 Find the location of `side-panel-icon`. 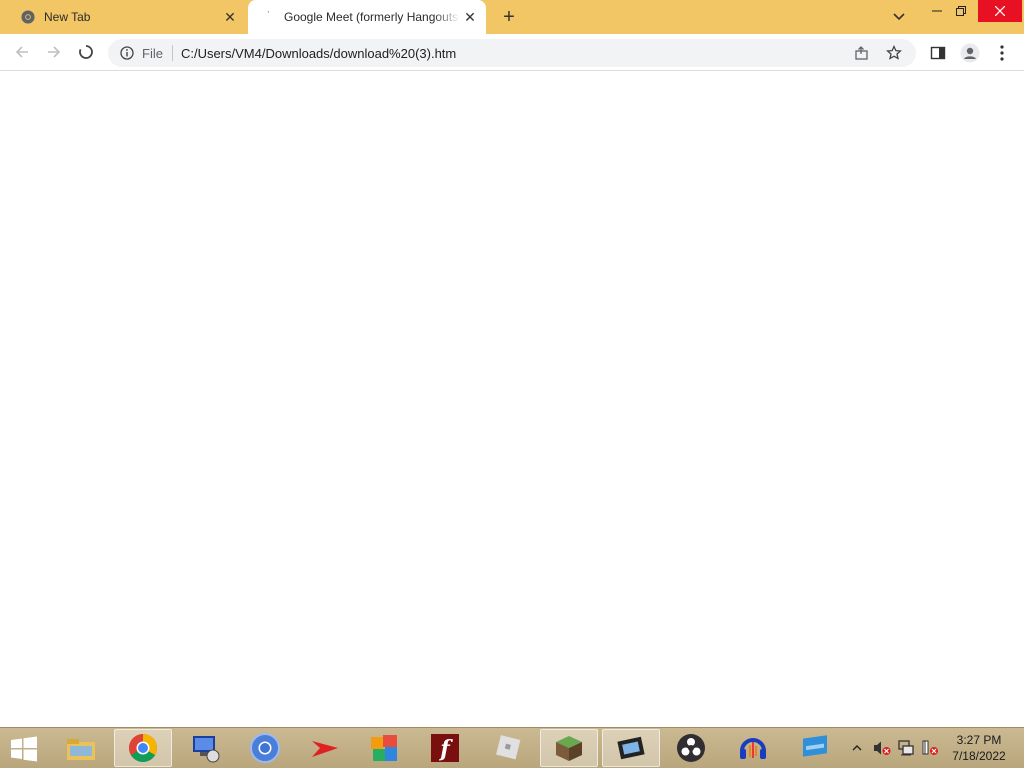

side-panel-icon is located at coordinates (938, 53).